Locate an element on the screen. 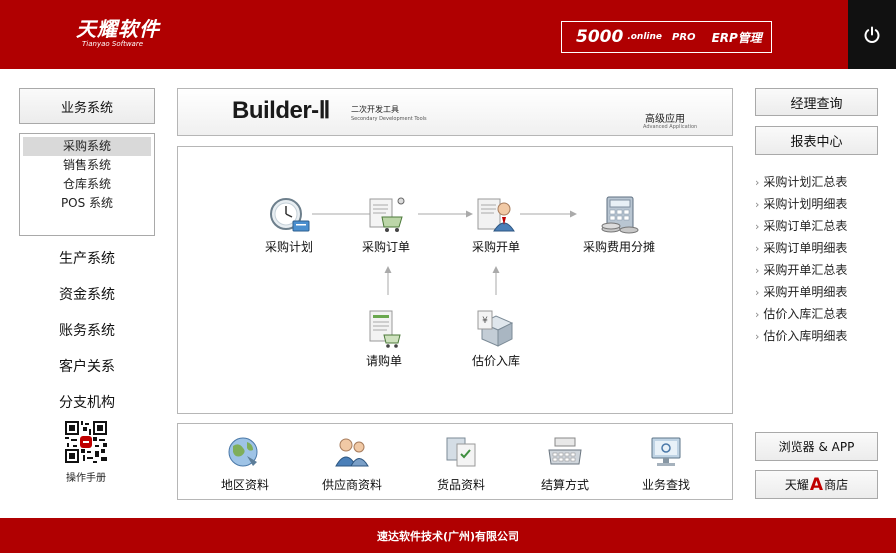 The width and height of the screenshot is (896, 553). qr-label: 操作手册 is located at coordinates (86, 478).